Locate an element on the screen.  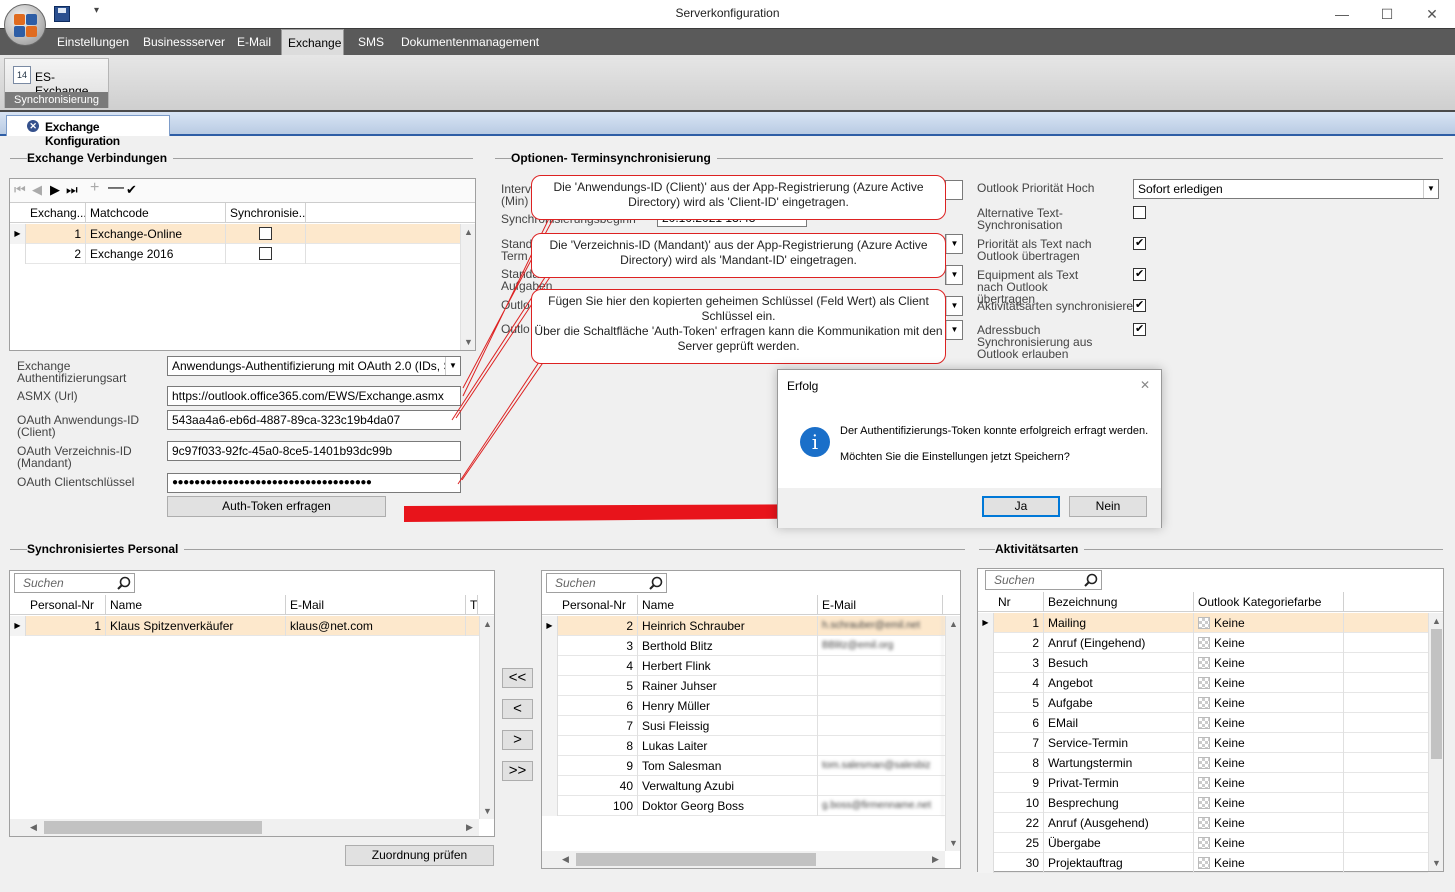
tab-businessserver: Businessserver is located at coordinates (184, 42).